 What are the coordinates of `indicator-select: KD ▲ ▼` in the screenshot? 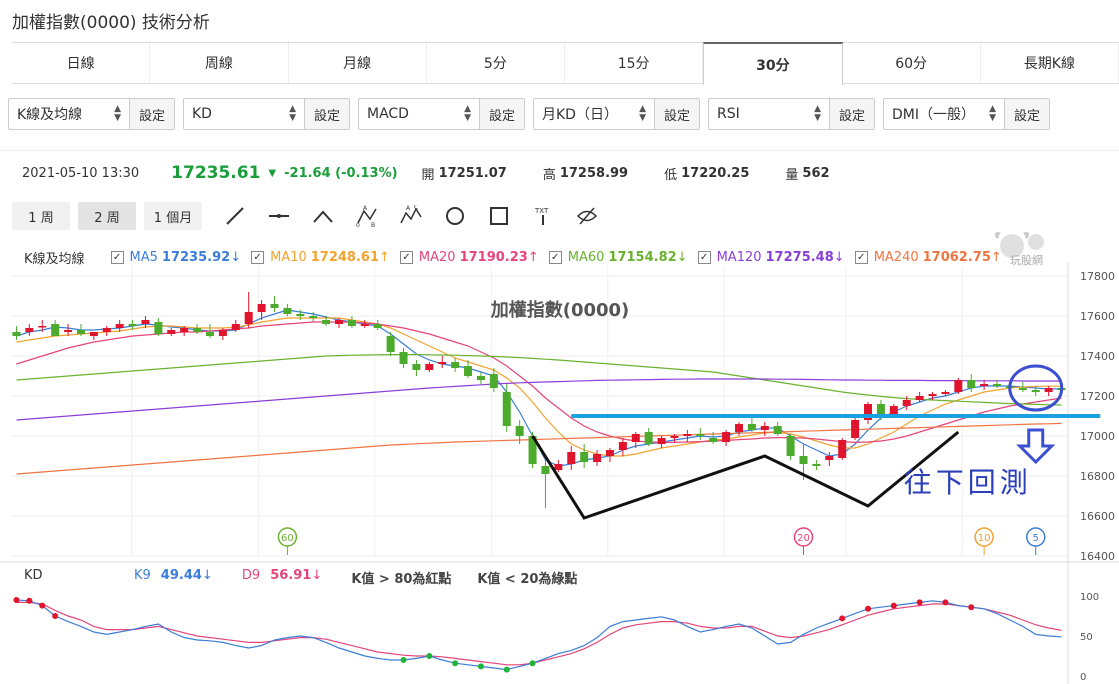 It's located at (244, 114).